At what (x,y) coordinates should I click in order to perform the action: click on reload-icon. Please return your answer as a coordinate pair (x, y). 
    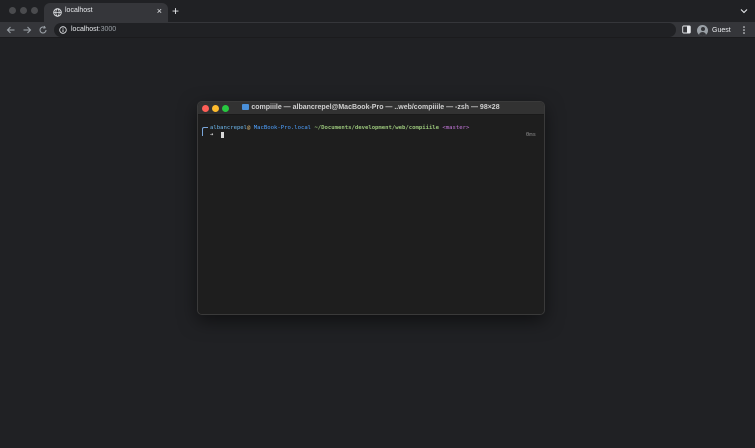
    Looking at the image, I should click on (43, 30).